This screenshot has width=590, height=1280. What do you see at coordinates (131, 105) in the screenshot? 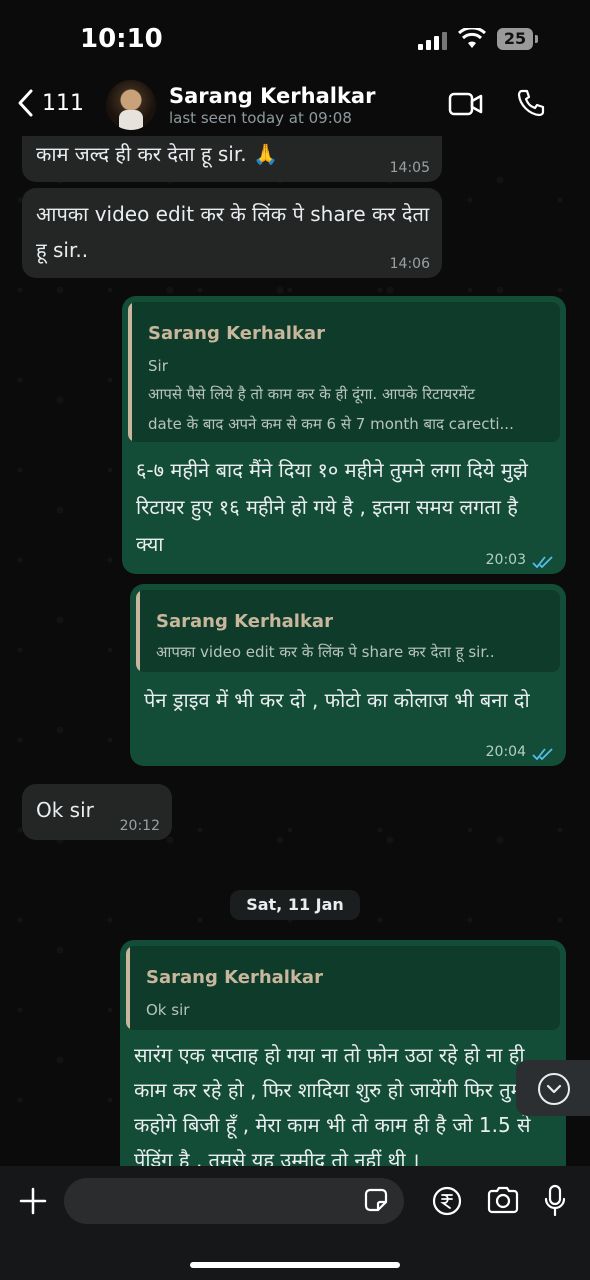
I see `avatar` at bounding box center [131, 105].